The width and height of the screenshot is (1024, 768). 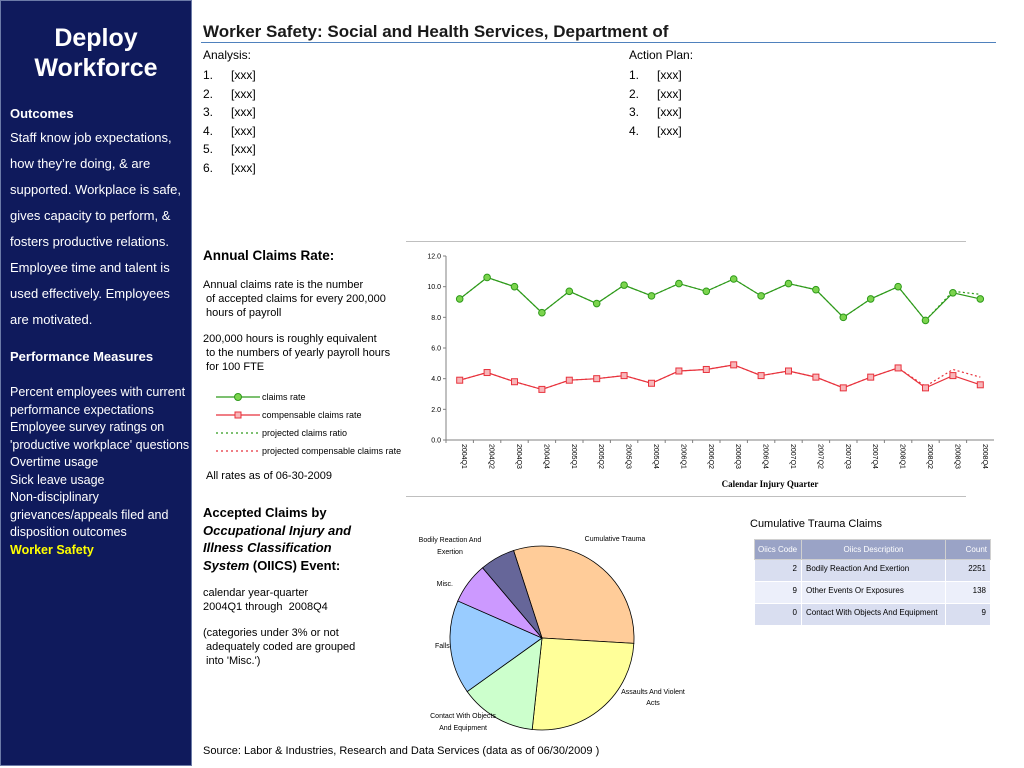 I want to click on pie-label-assaults: Assaults And Violent, so click(x=653, y=692).